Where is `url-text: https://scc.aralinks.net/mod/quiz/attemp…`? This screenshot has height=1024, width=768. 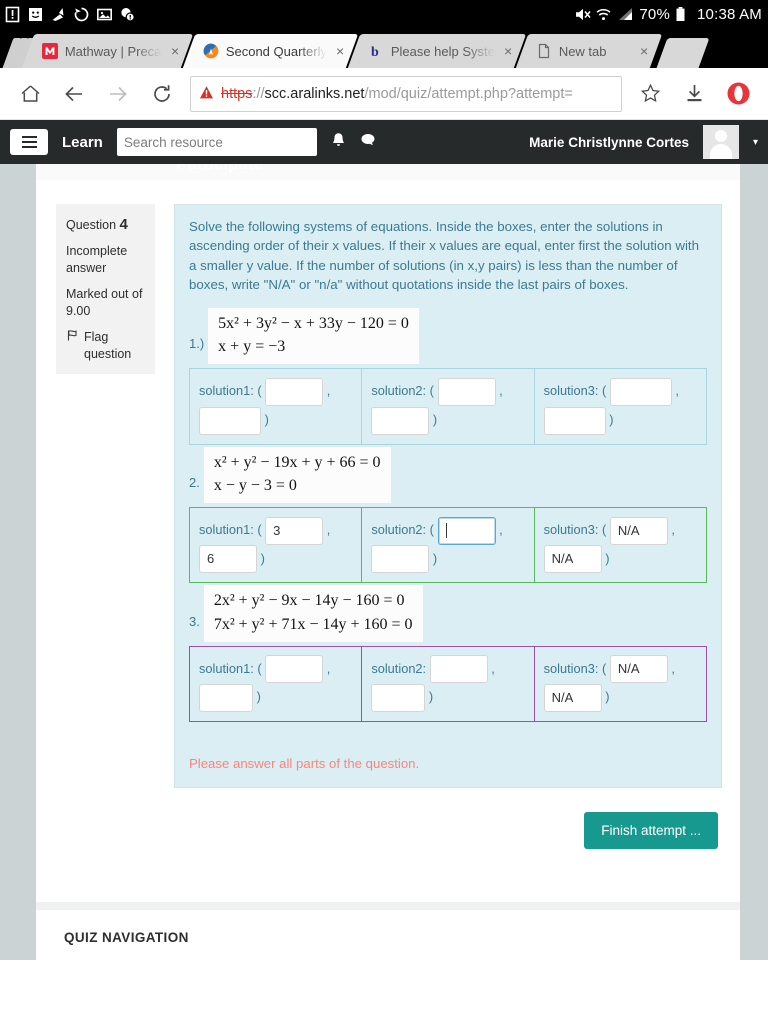
url-text: https://scc.aralinks.net/mod/quiz/attemp… is located at coordinates (397, 94).